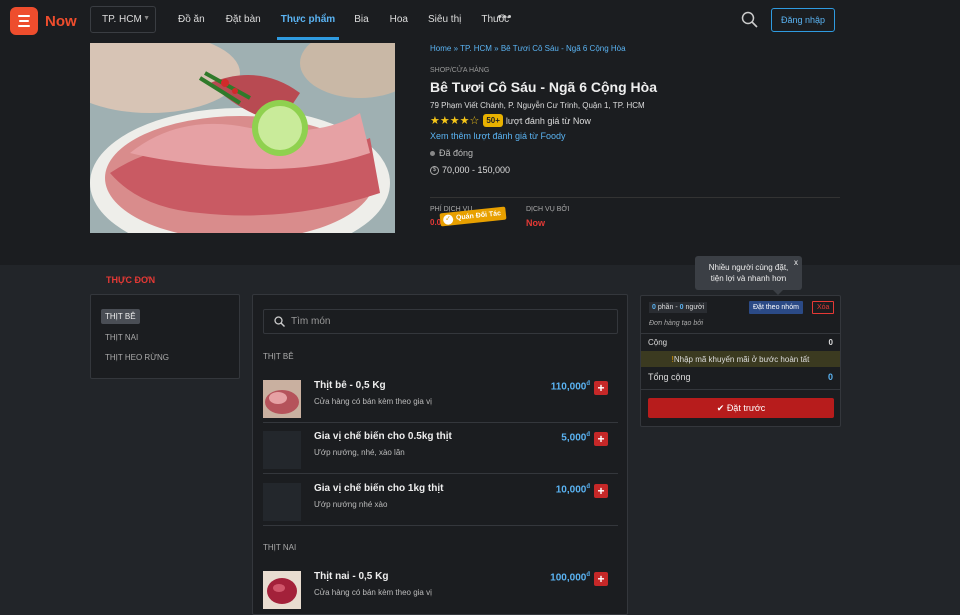 Image resolution: width=960 pixels, height=615 pixels. Describe the element at coordinates (498, 136) in the screenshot. I see `more-reviews-link: Xem thêm lượt đánh giá từ Foody` at that location.